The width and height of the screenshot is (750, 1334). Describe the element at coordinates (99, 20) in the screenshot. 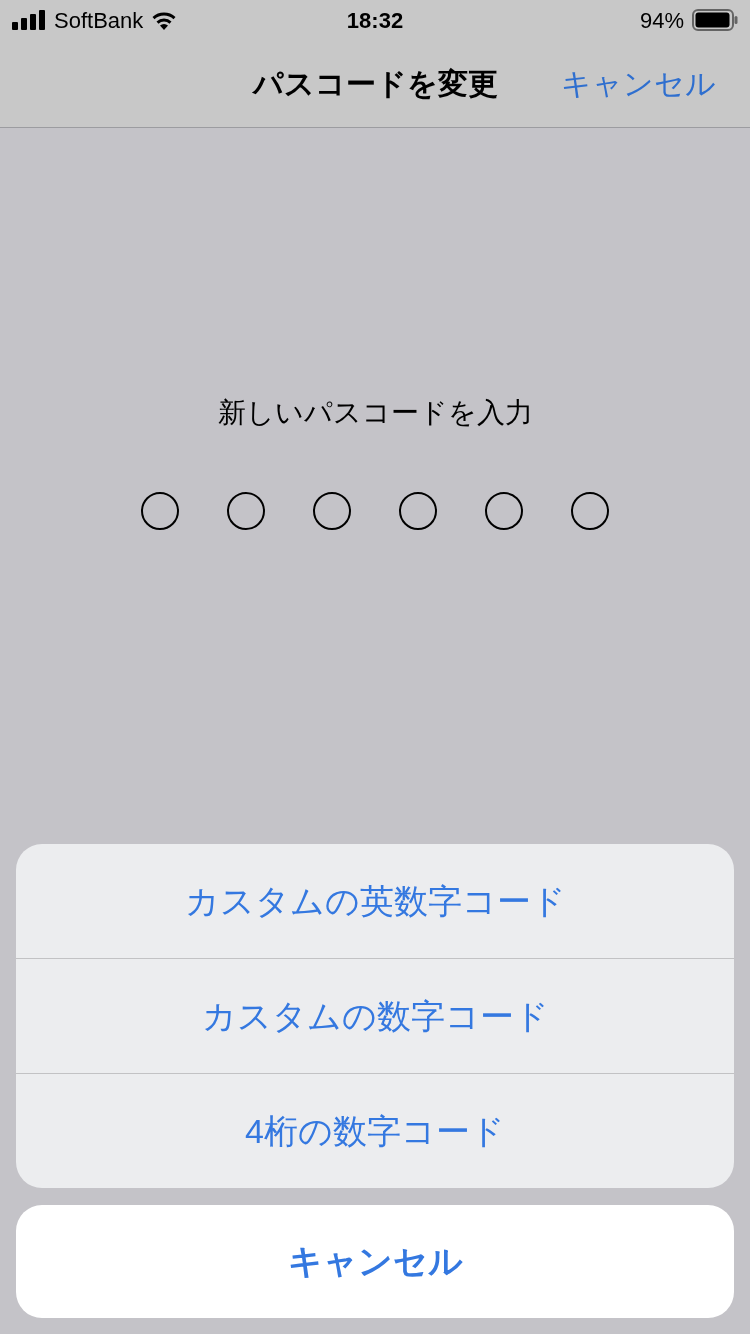

I see `carrier-name: SoftBank` at that location.